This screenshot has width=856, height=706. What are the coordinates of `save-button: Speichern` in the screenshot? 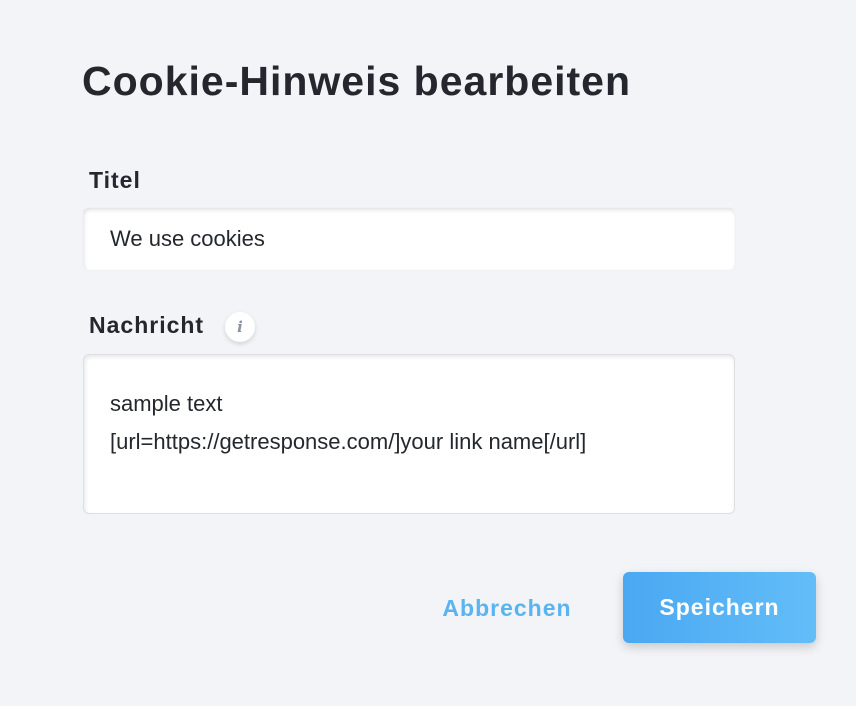 It's located at (719, 607).